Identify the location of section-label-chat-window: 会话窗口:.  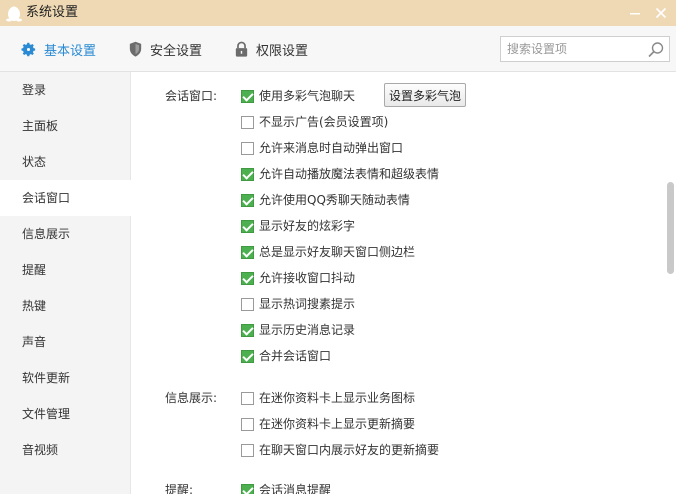
(191, 96).